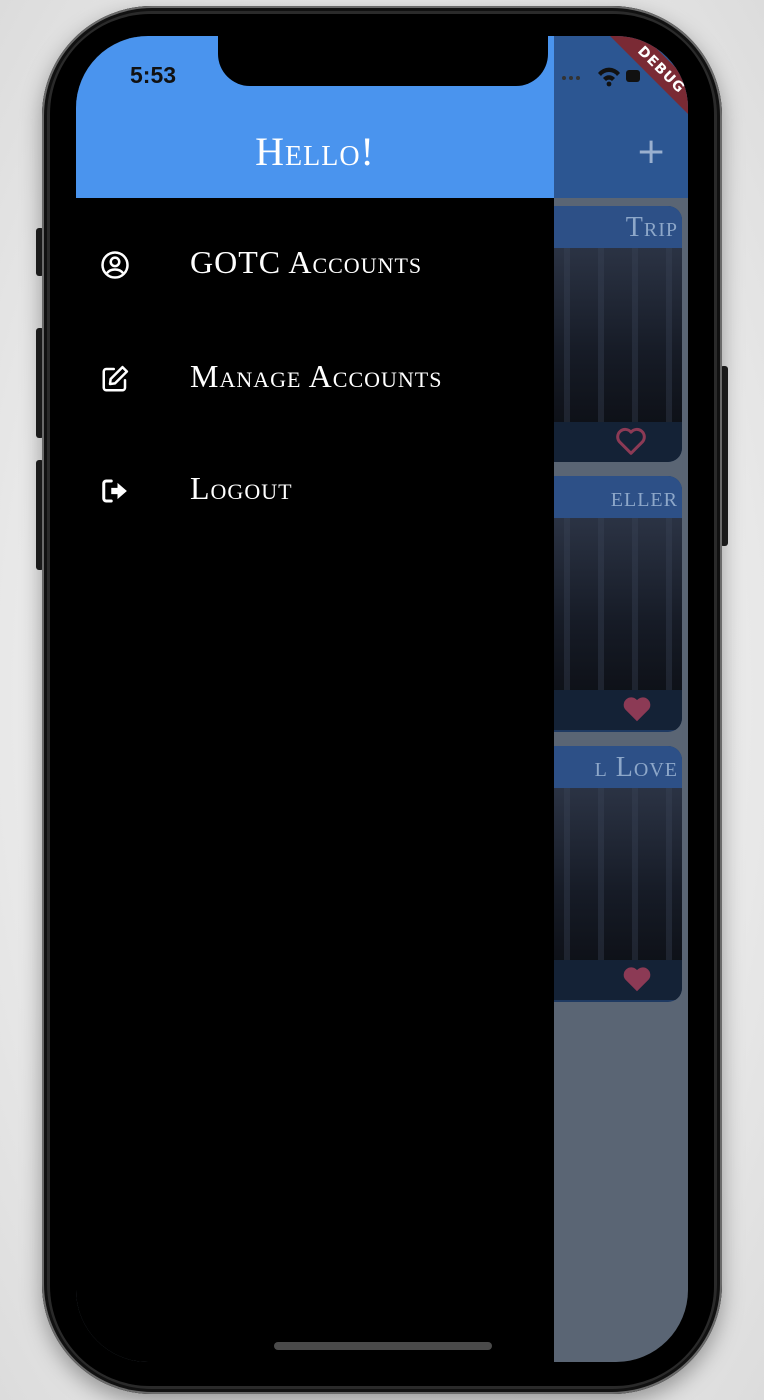 Image resolution: width=764 pixels, height=1400 pixels. What do you see at coordinates (633, 76) in the screenshot?
I see `battery-icon` at bounding box center [633, 76].